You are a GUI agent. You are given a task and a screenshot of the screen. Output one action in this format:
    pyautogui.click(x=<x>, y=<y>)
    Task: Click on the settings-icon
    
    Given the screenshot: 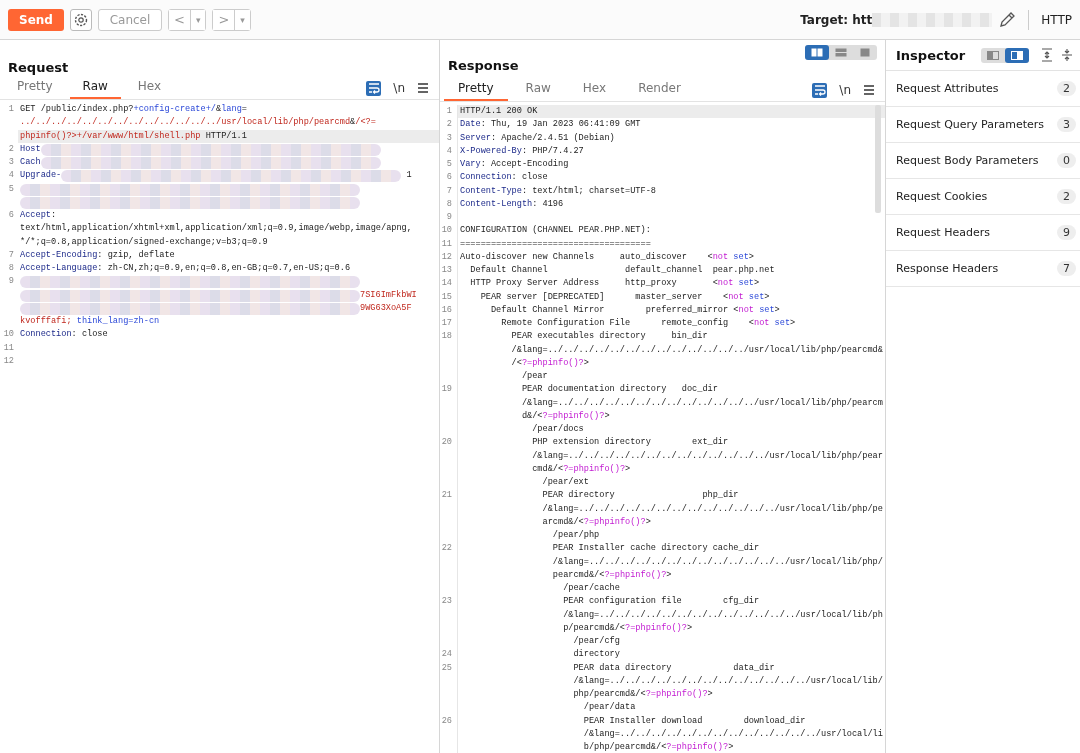 What is the action you would take?
    pyautogui.click(x=81, y=19)
    